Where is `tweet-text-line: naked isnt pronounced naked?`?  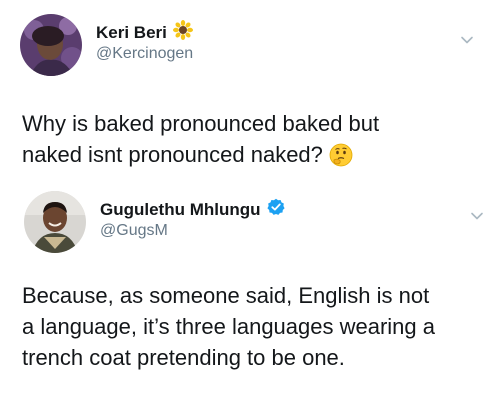 tweet-text-line: naked isnt pronounced naked? is located at coordinates (172, 154).